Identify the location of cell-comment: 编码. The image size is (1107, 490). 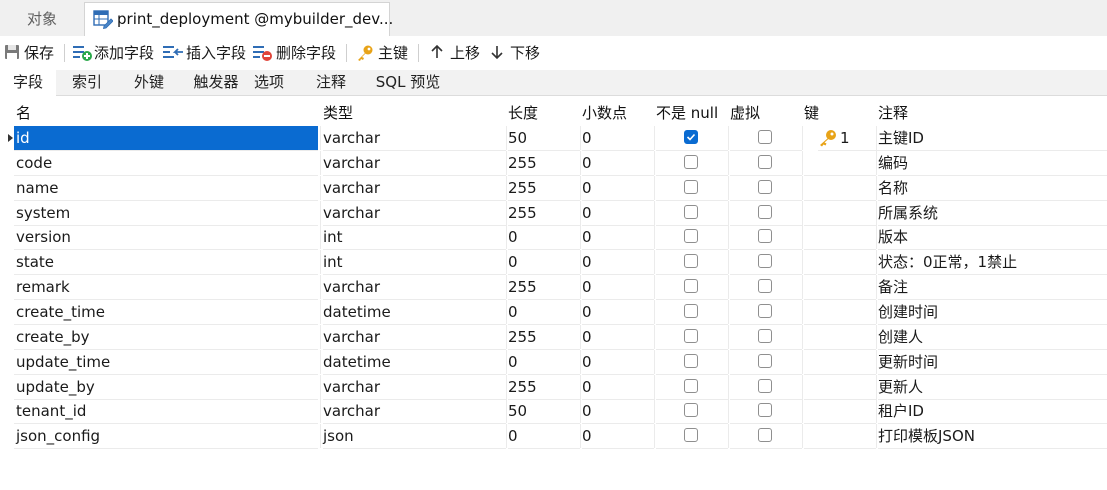
(992, 163).